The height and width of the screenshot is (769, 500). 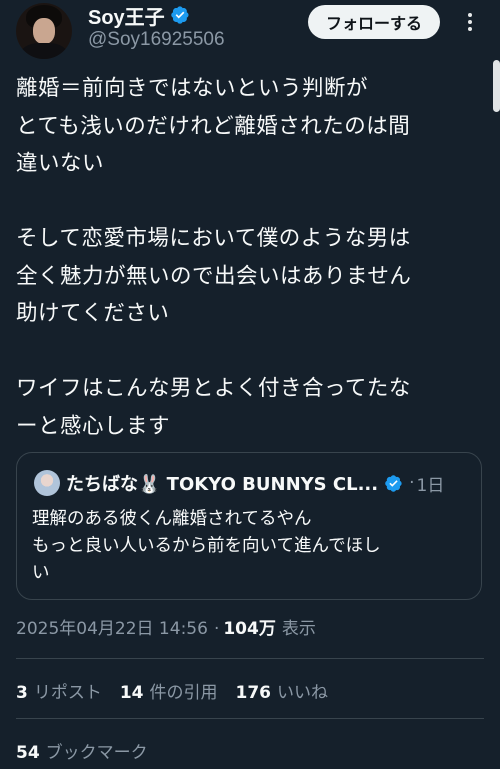 What do you see at coordinates (22, 693) in the screenshot?
I see `reposts-count: 3` at bounding box center [22, 693].